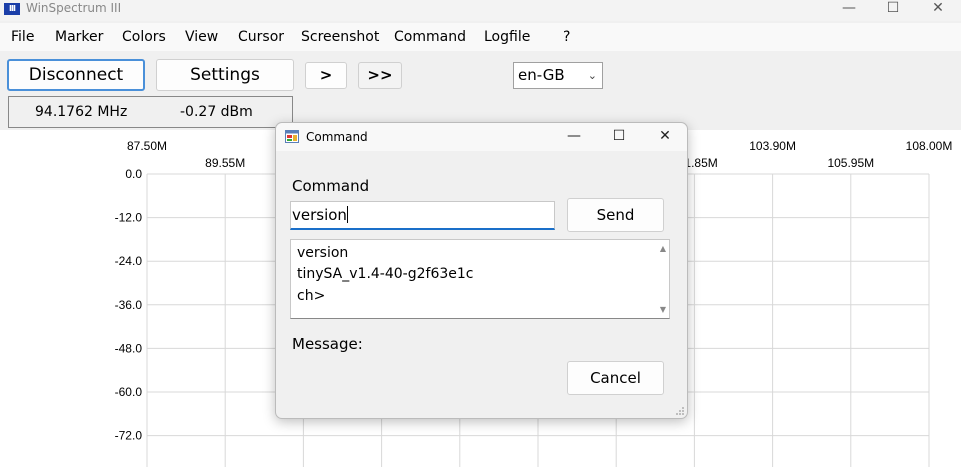  What do you see at coordinates (422, 215) in the screenshot?
I see `command-input: version` at bounding box center [422, 215].